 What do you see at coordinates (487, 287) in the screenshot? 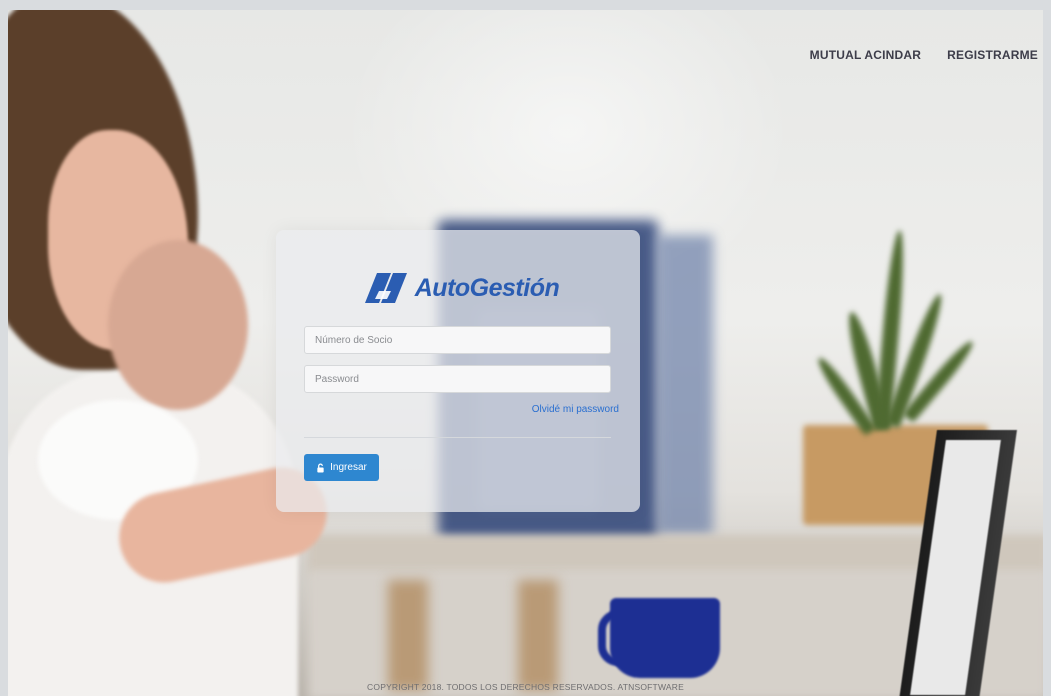
I see `logo-text: AutoGestión` at bounding box center [487, 287].